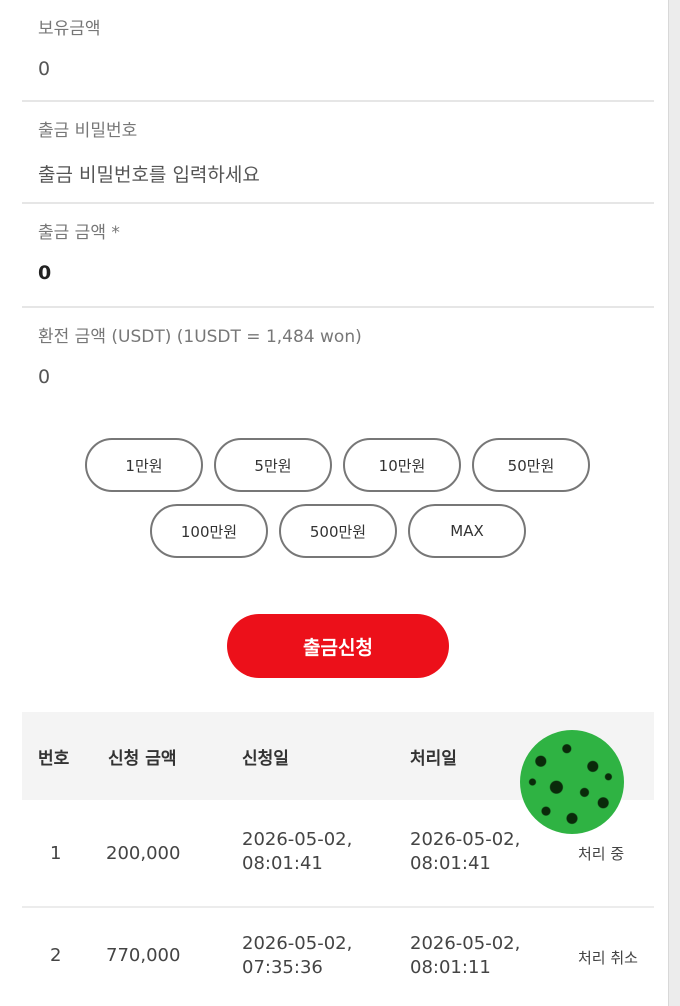  Describe the element at coordinates (297, 851) in the screenshot. I see `row-requested-date: 2026-05-02, 08:01:41` at that location.